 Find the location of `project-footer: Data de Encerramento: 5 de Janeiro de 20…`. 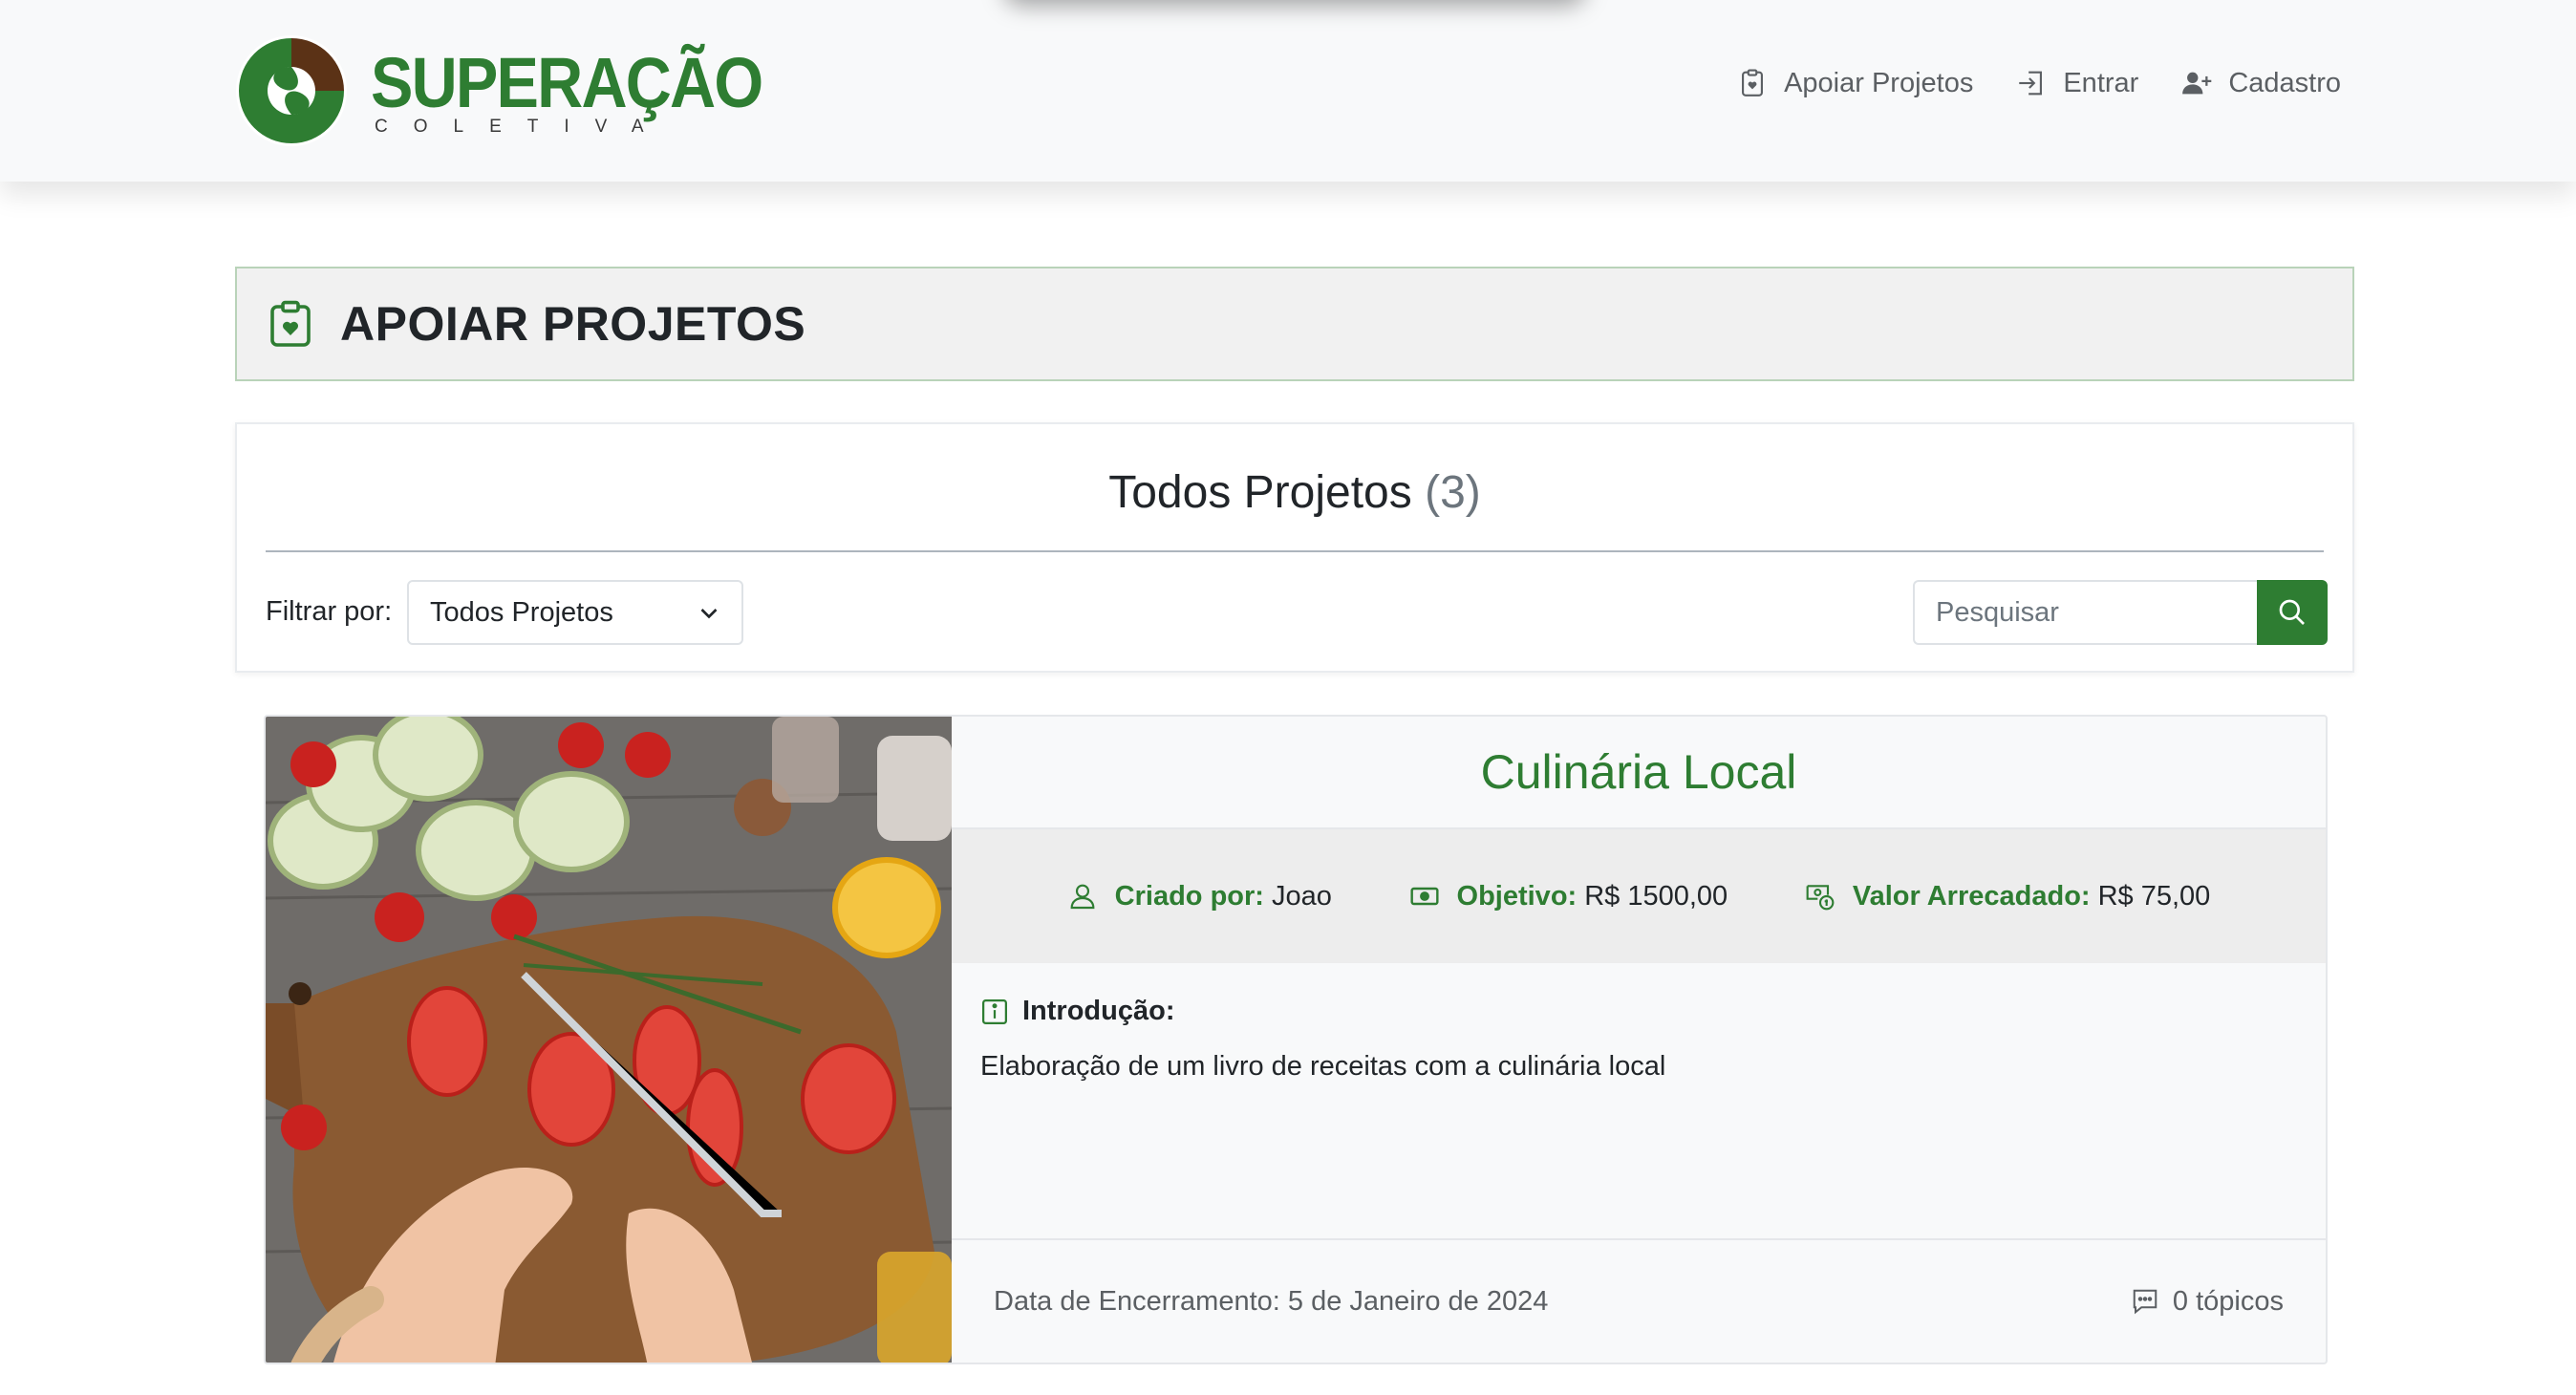

project-footer: Data de Encerramento: 5 de Janeiro de 20… is located at coordinates (1639, 1301).